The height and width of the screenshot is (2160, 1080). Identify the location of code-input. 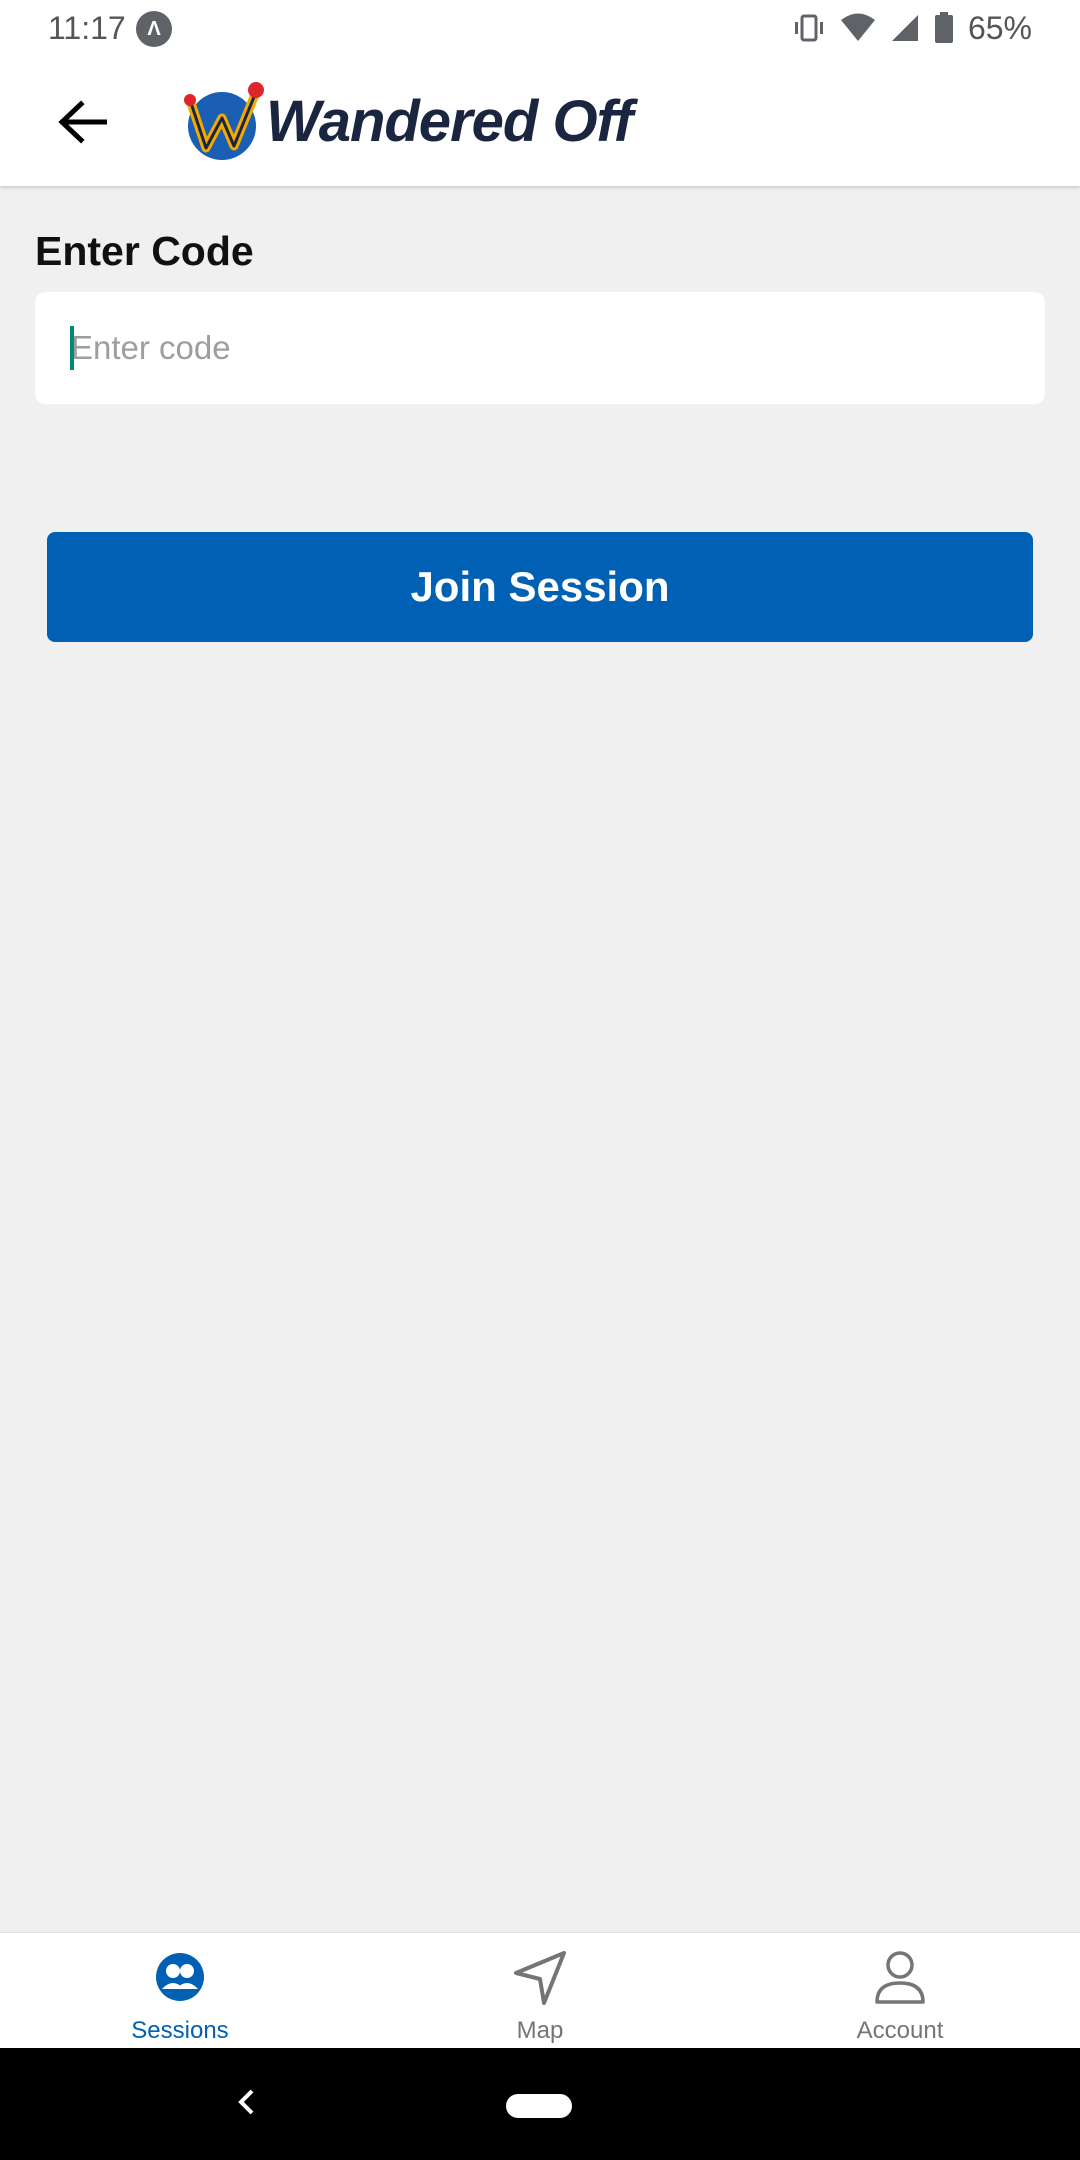
(541, 348).